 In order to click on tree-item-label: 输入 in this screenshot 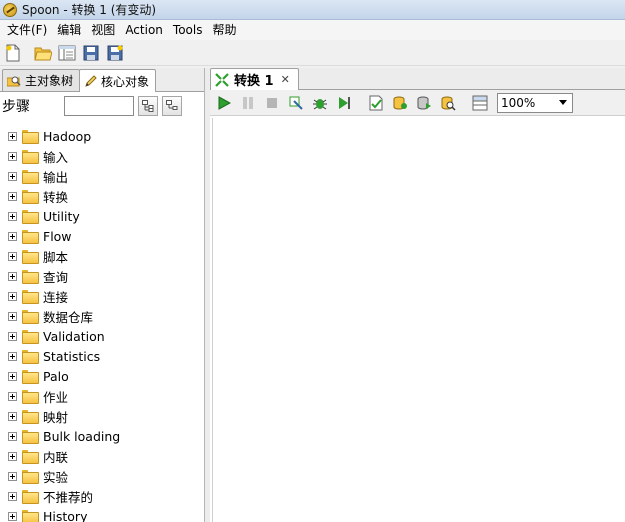, I will do `click(56, 157)`.